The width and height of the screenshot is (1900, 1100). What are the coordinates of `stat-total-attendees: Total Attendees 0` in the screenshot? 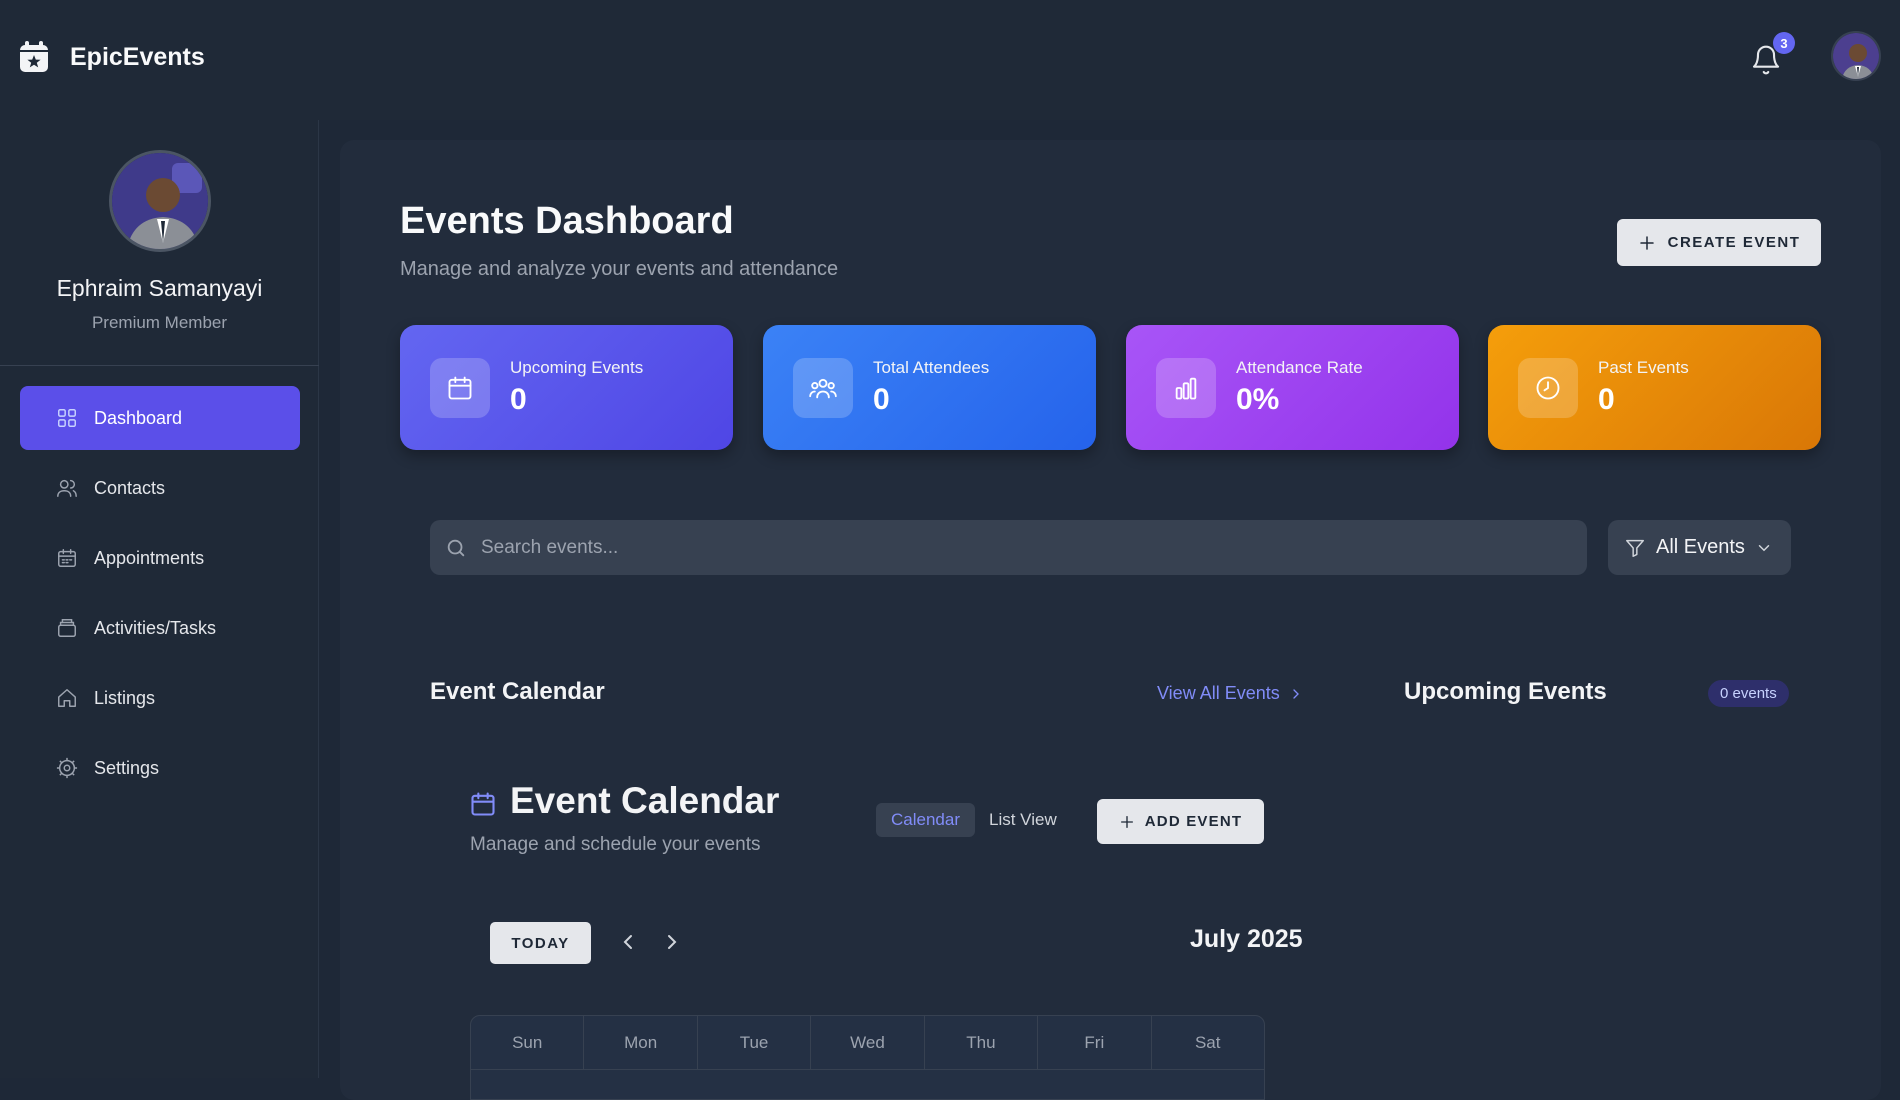 It's located at (929, 387).